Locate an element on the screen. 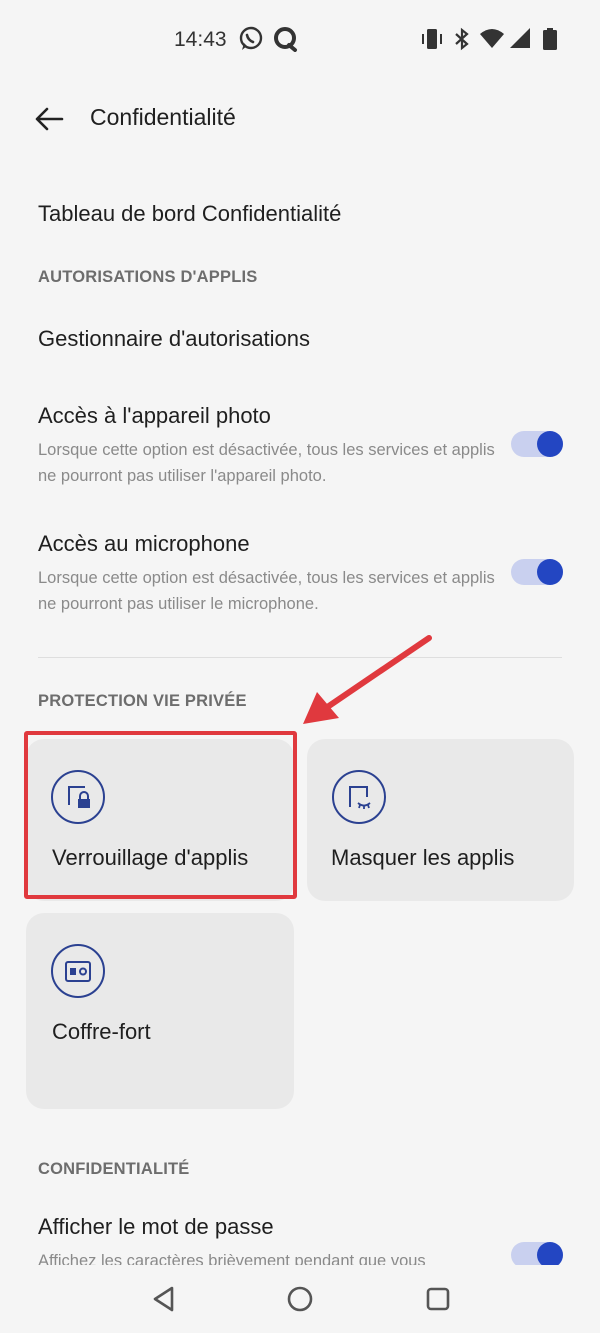  signal-icon is located at coordinates (520, 39).